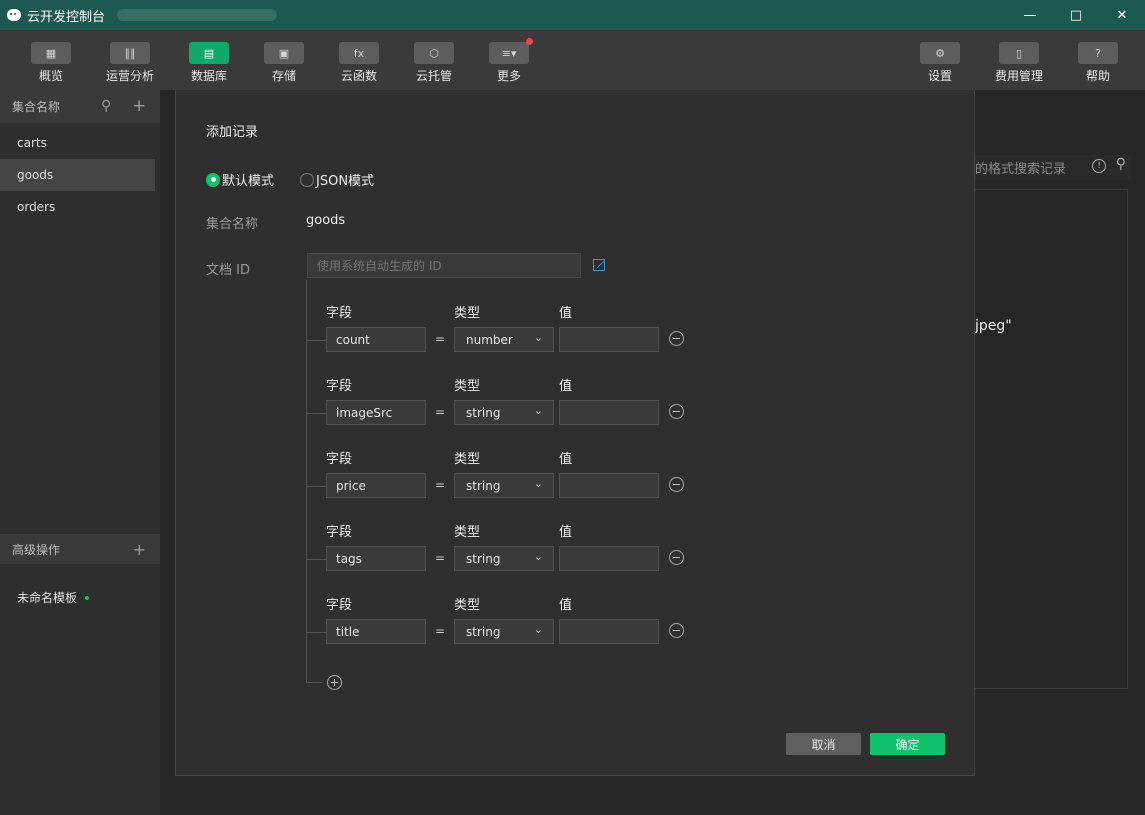 Image resolution: width=1145 pixels, height=815 pixels. Describe the element at coordinates (208, 76) in the screenshot. I see `toolbar-label: 数据库` at that location.